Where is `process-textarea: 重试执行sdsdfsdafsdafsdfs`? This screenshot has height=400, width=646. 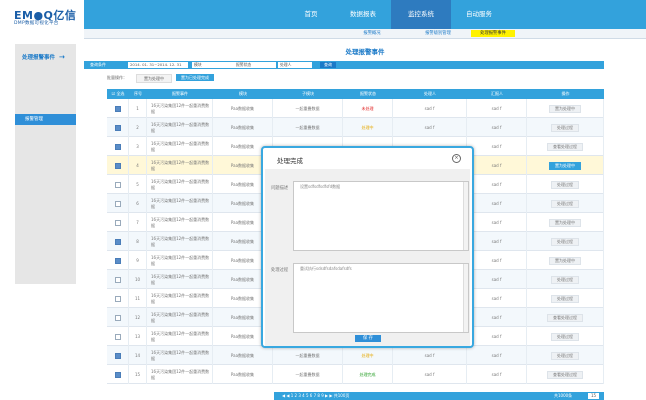
process-textarea: 重试执行sdsdfsdafsdafsdfs is located at coordinates (381, 298).